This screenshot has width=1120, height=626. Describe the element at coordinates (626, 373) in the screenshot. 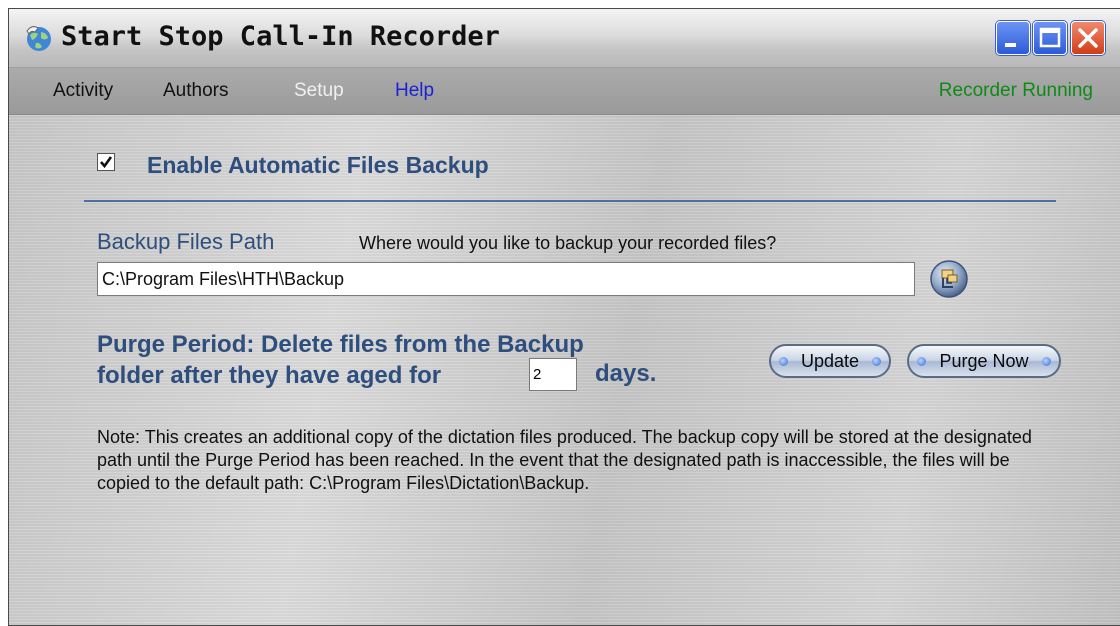

I see `days-label: days.` at that location.